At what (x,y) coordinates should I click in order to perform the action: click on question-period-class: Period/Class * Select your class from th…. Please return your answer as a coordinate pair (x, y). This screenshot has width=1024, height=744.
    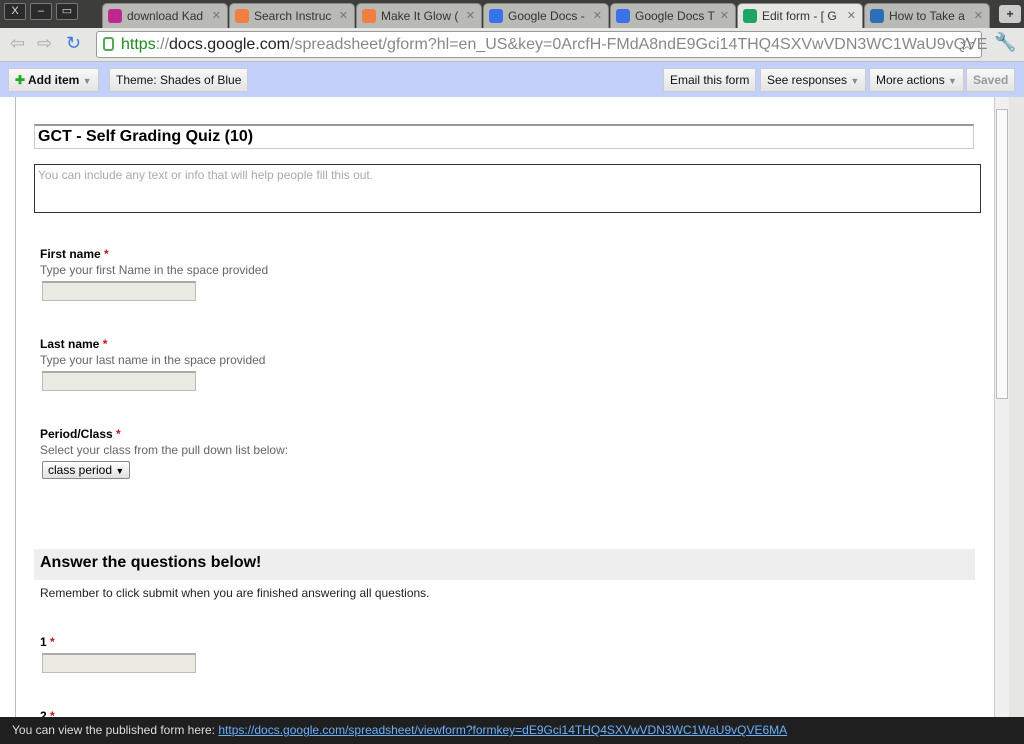
    Looking at the image, I should click on (164, 453).